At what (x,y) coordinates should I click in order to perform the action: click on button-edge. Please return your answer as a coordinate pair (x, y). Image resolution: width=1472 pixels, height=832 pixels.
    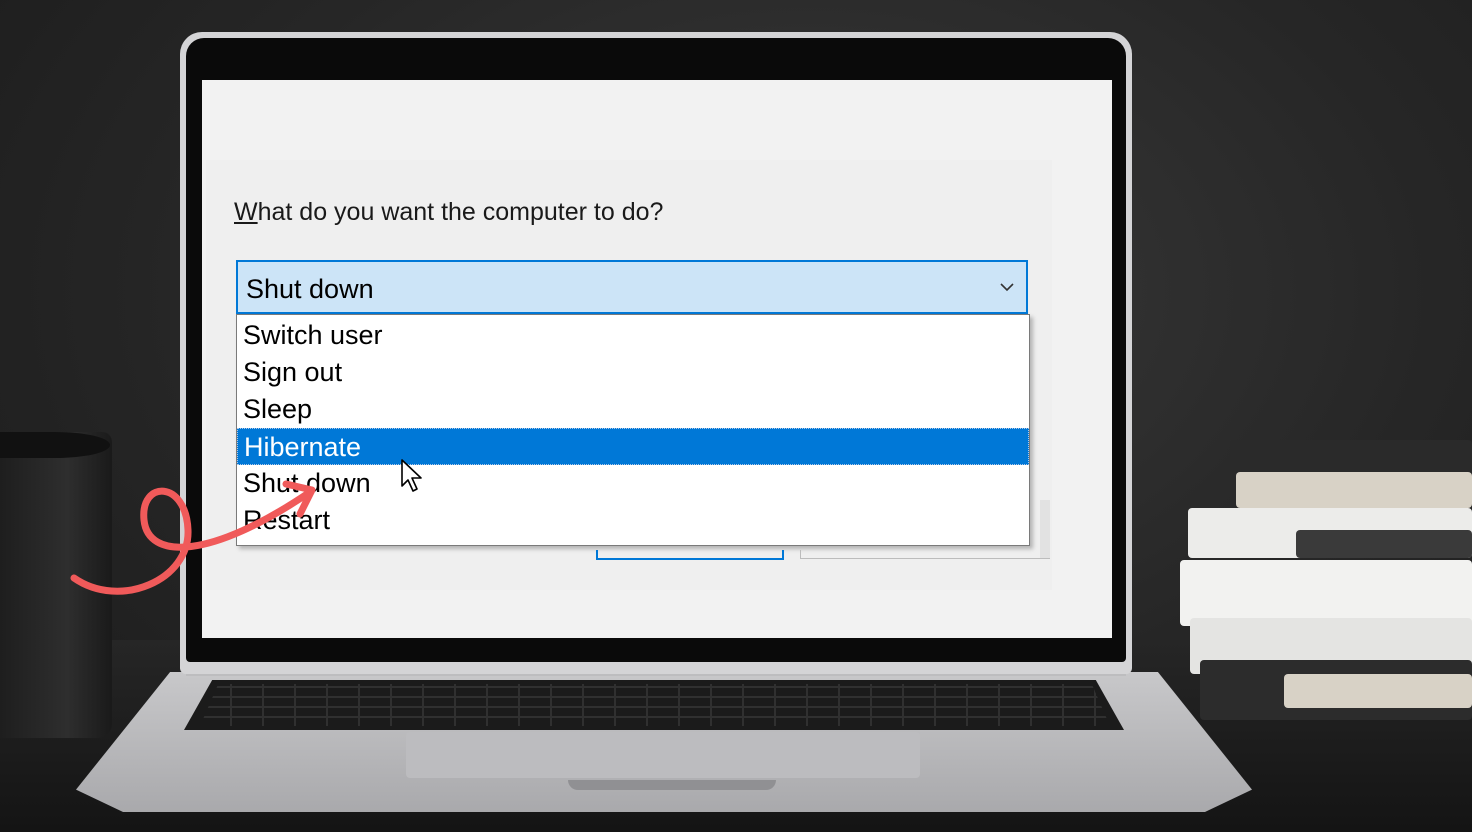
    Looking at the image, I should click on (1045, 529).